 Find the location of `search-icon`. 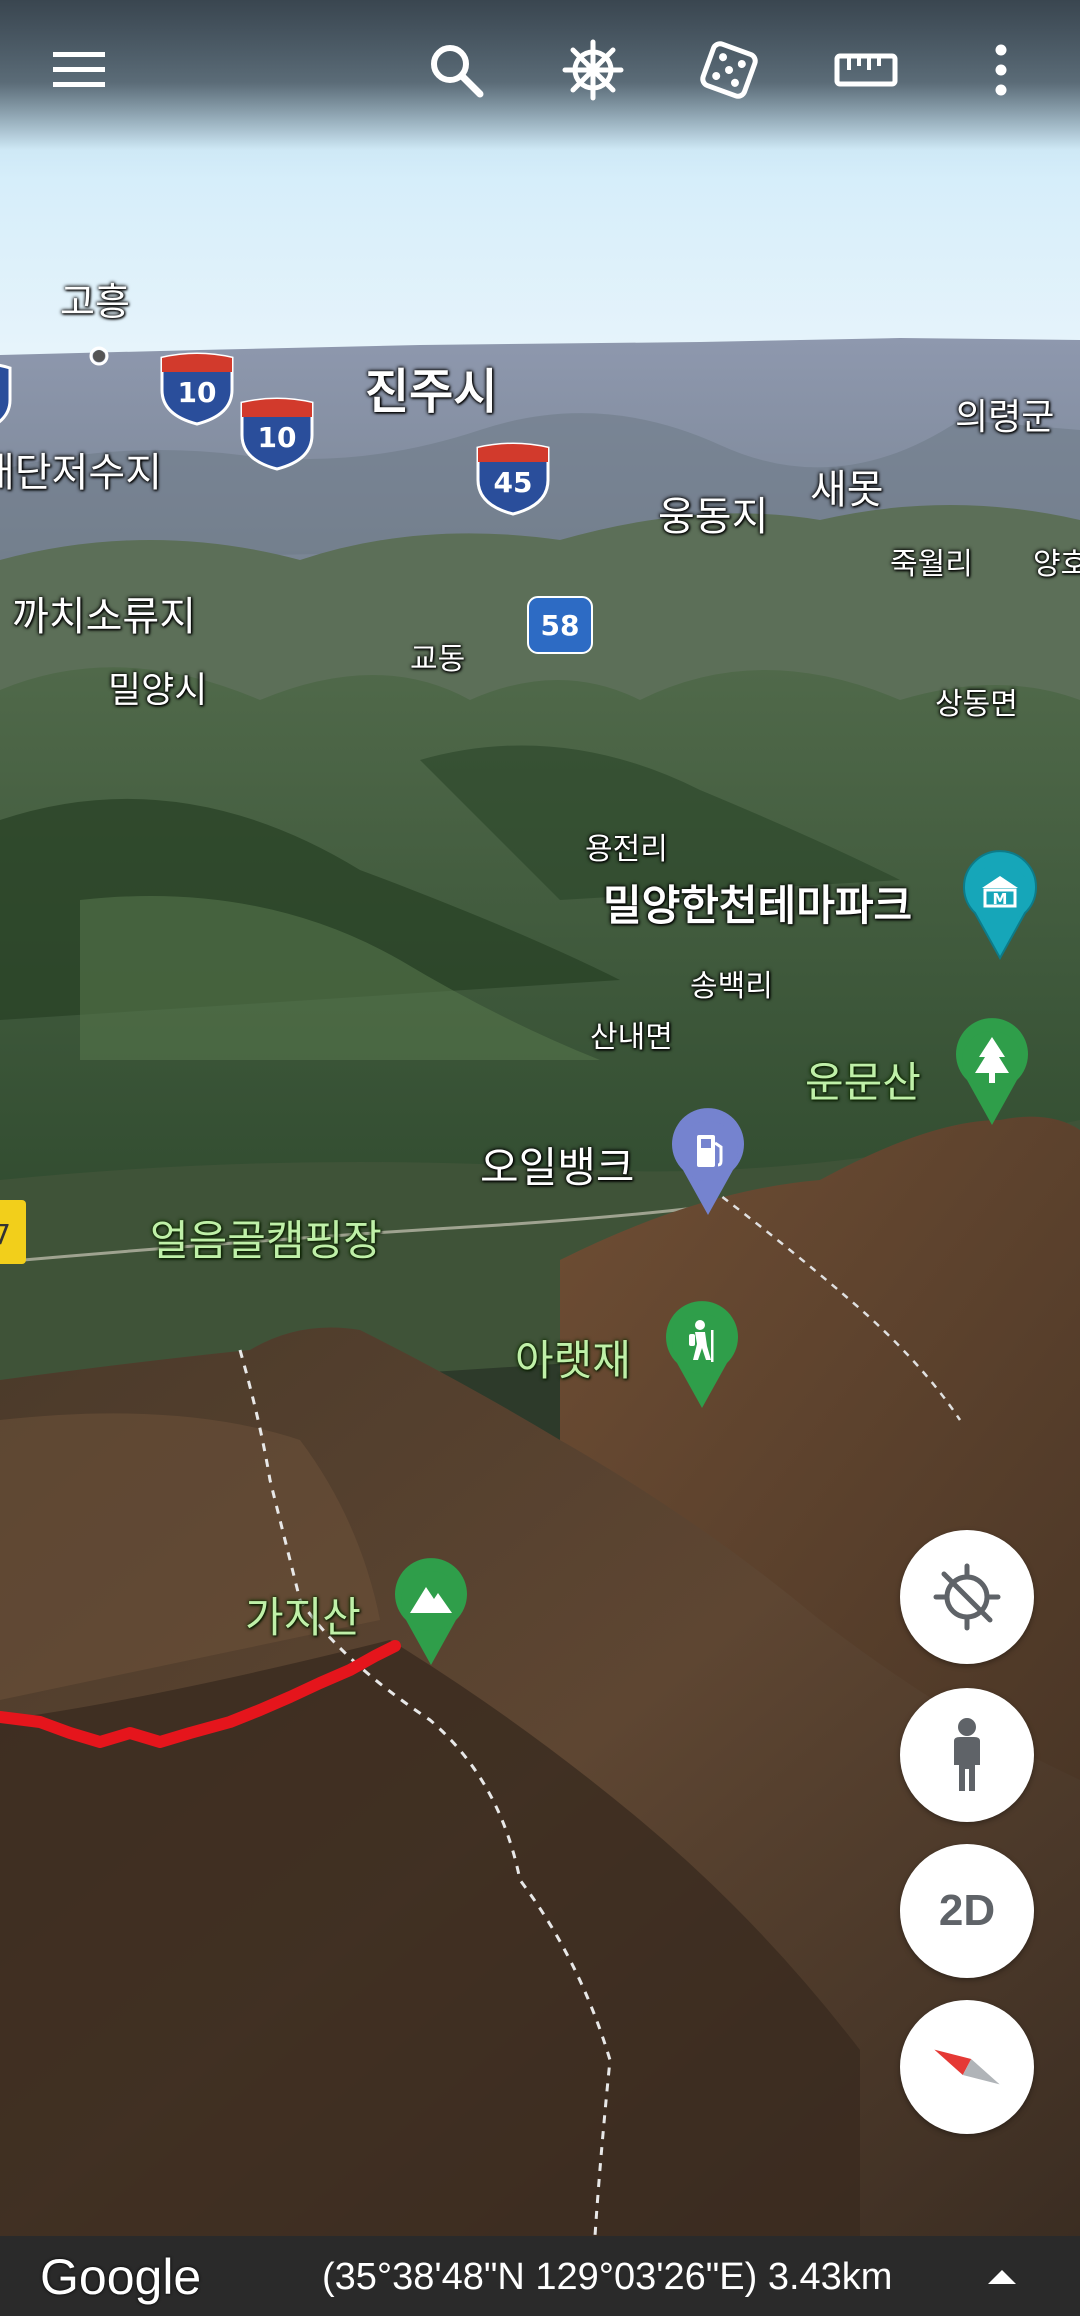

search-icon is located at coordinates (457, 71).